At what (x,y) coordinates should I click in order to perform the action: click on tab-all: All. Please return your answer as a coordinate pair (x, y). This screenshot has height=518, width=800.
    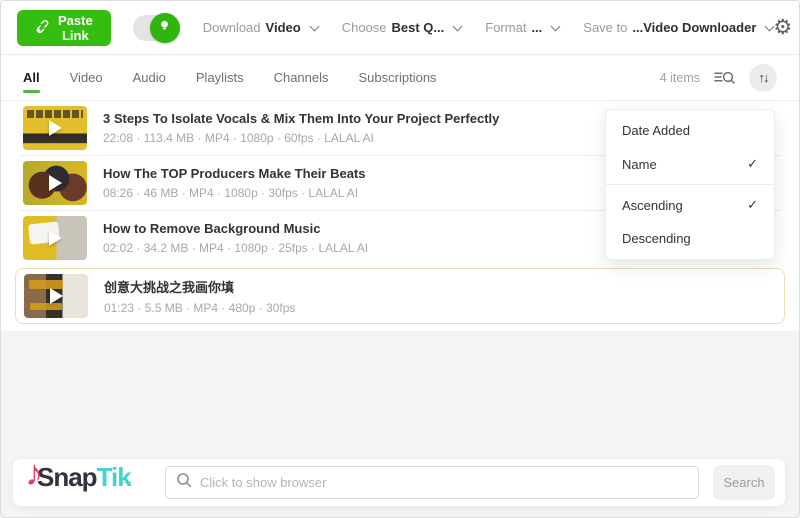
    Looking at the image, I should click on (31, 77).